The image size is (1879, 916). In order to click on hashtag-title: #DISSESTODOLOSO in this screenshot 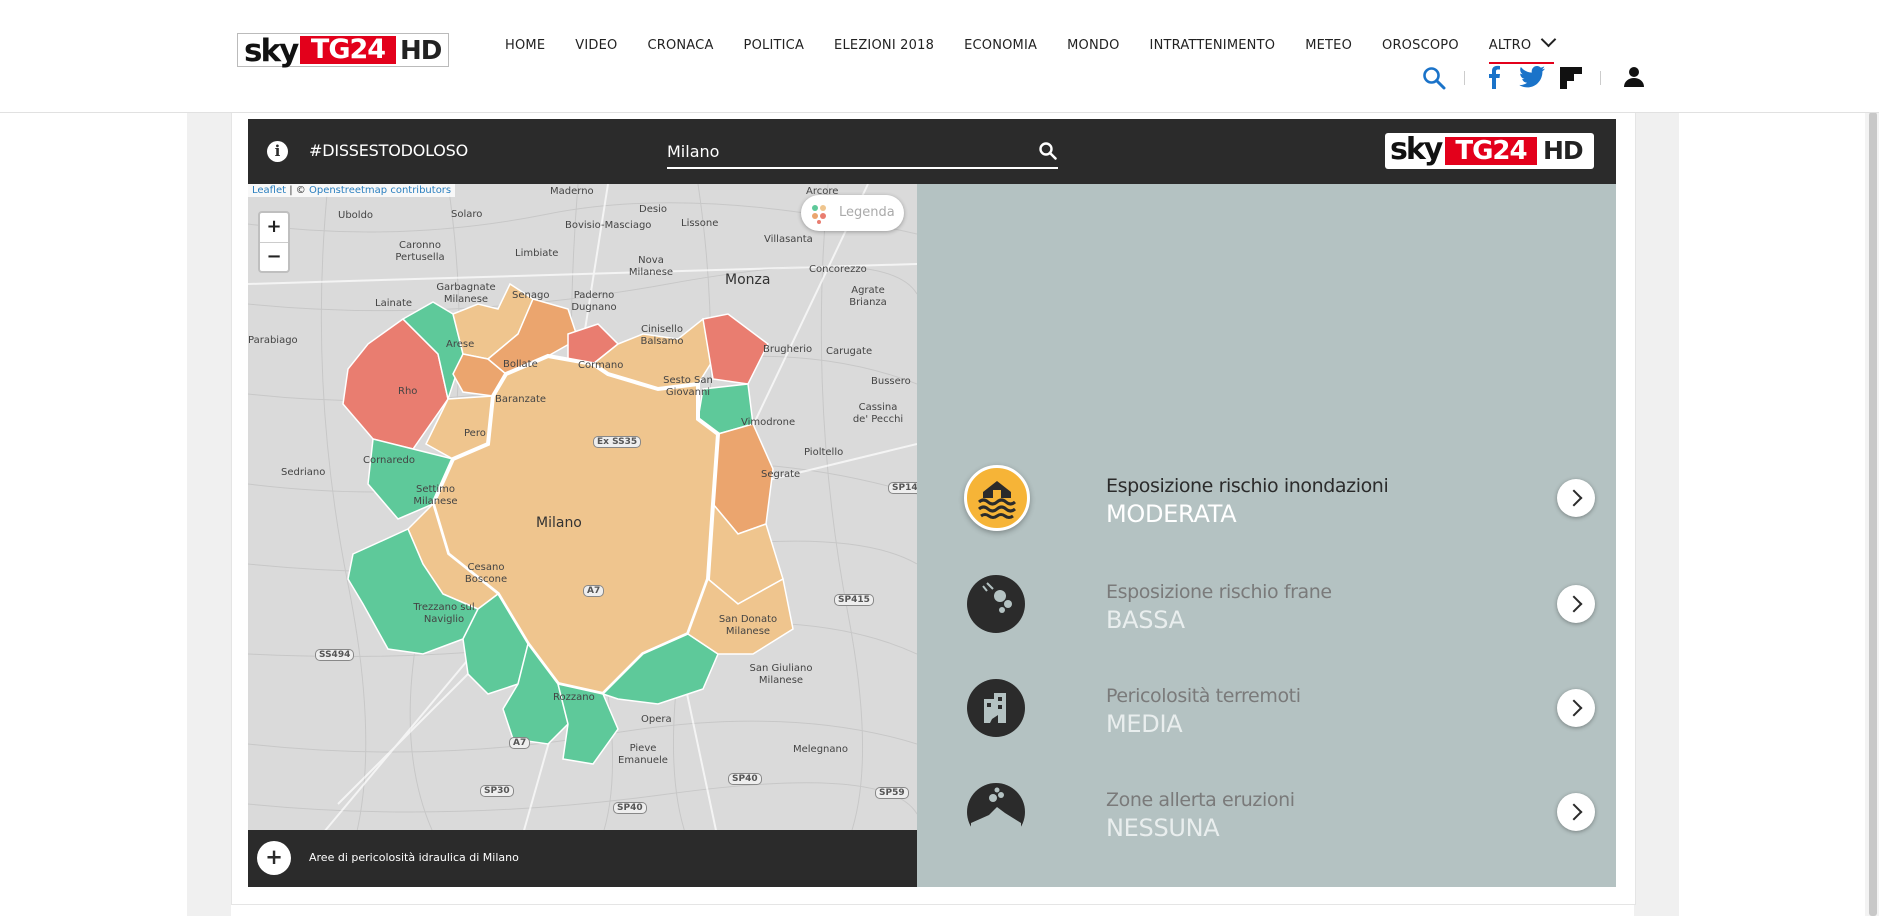, I will do `click(388, 150)`.